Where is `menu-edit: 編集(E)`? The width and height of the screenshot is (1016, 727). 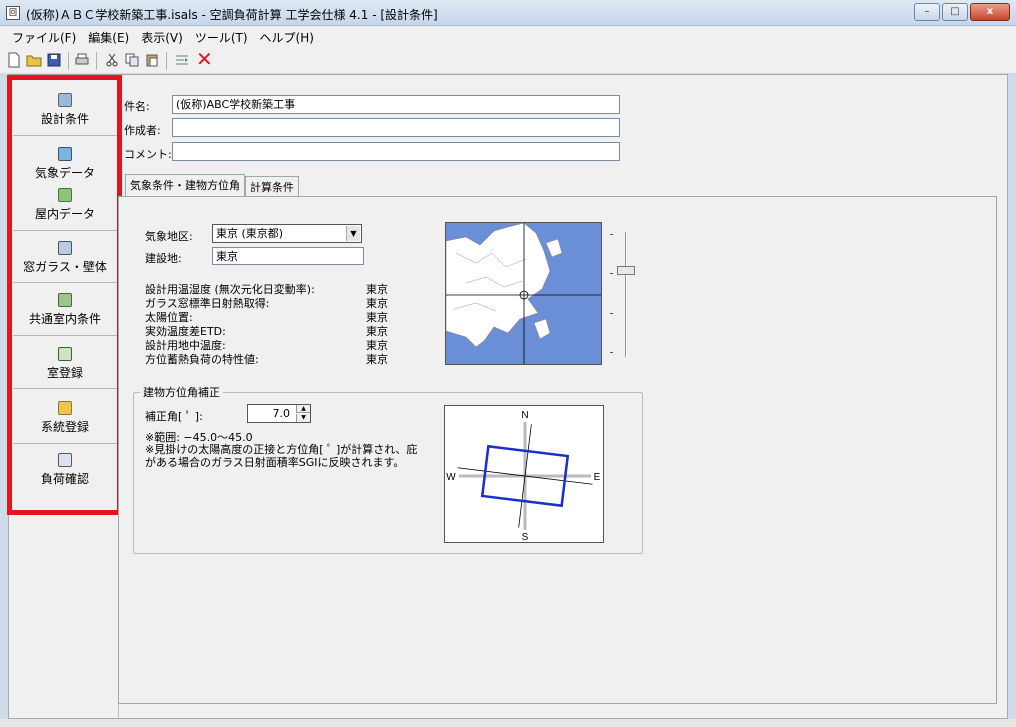 menu-edit: 編集(E) is located at coordinates (108, 37).